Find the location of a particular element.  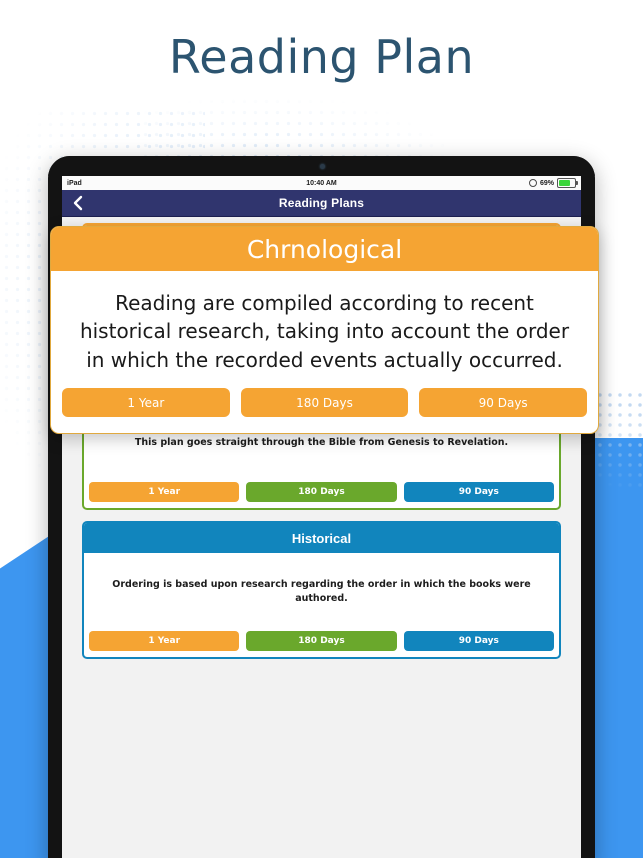

modal-button-180-days: 180 Days is located at coordinates (324, 403).